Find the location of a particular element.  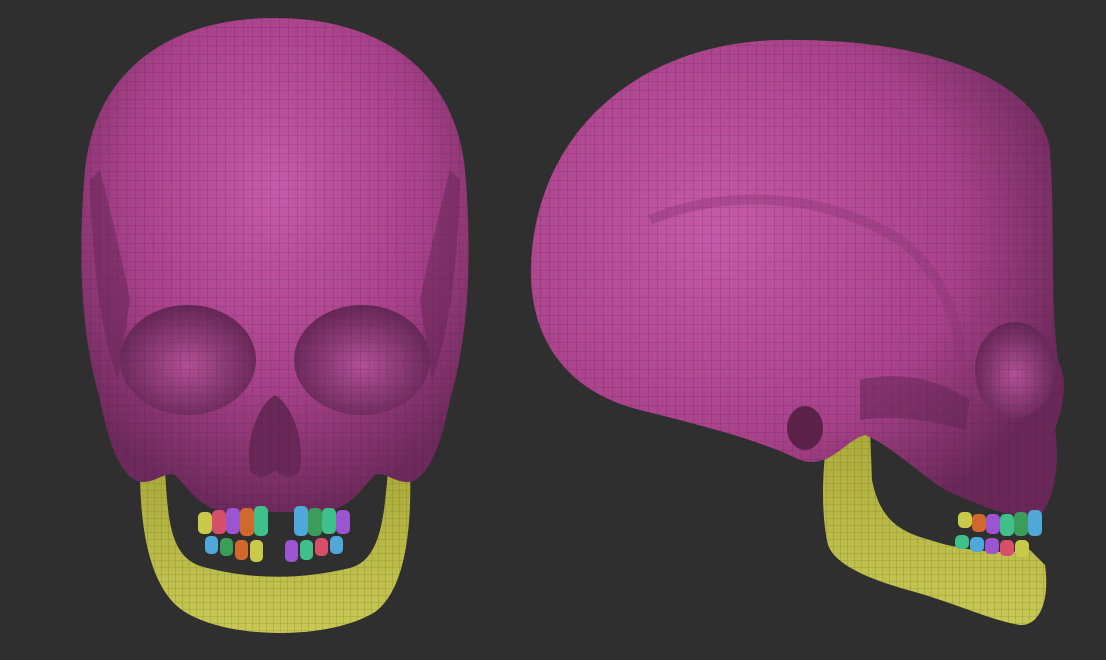

ear-canal is located at coordinates (805, 428).